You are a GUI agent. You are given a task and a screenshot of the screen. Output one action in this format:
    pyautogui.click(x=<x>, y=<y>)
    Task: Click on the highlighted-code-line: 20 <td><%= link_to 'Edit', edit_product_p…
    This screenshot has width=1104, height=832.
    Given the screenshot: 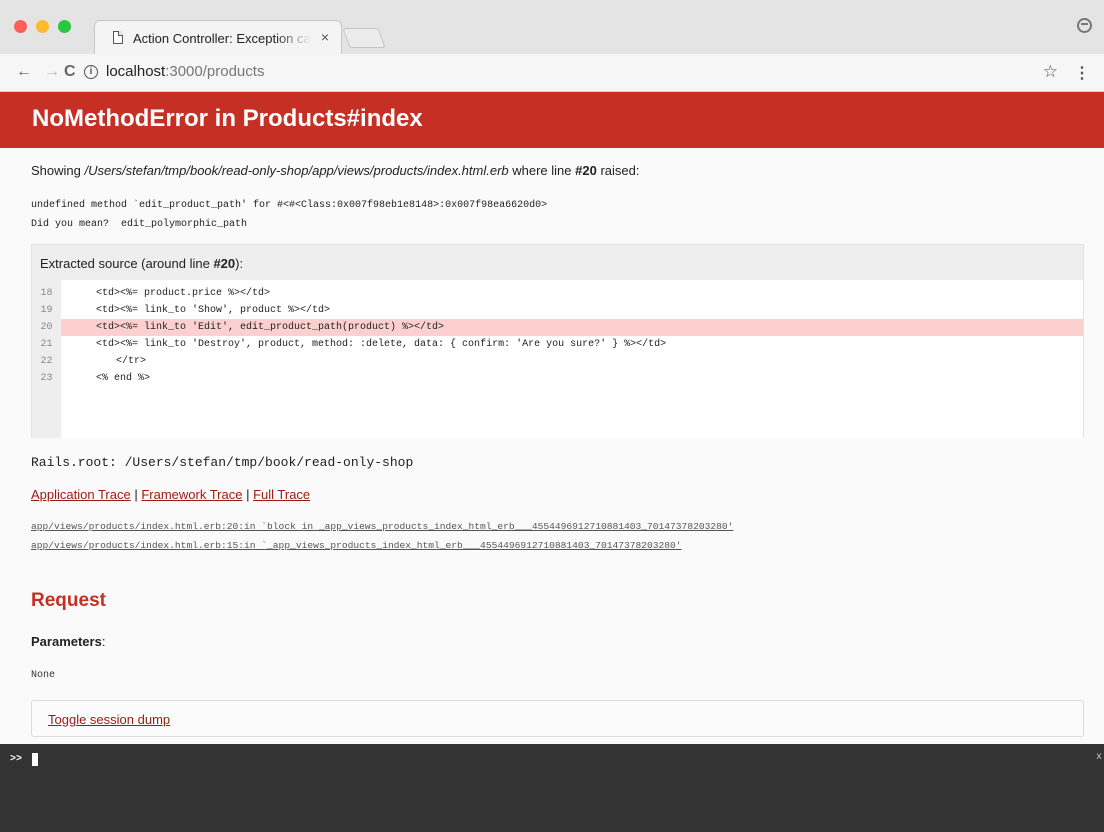 What is the action you would take?
    pyautogui.click(x=557, y=327)
    